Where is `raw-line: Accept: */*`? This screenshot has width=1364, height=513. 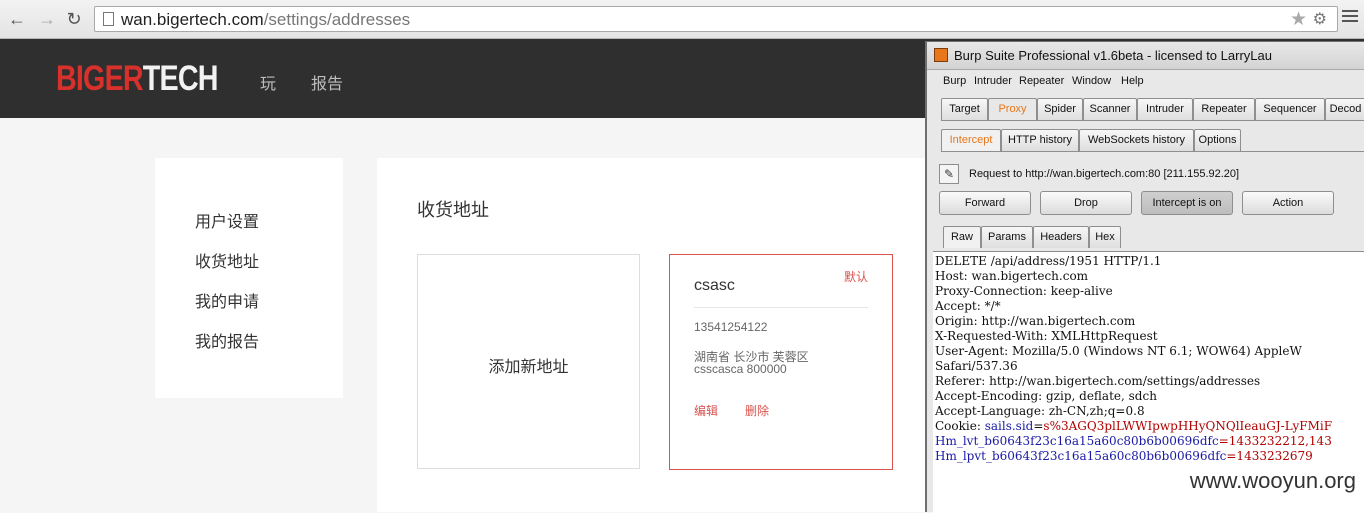 raw-line: Accept: */* is located at coordinates (968, 306).